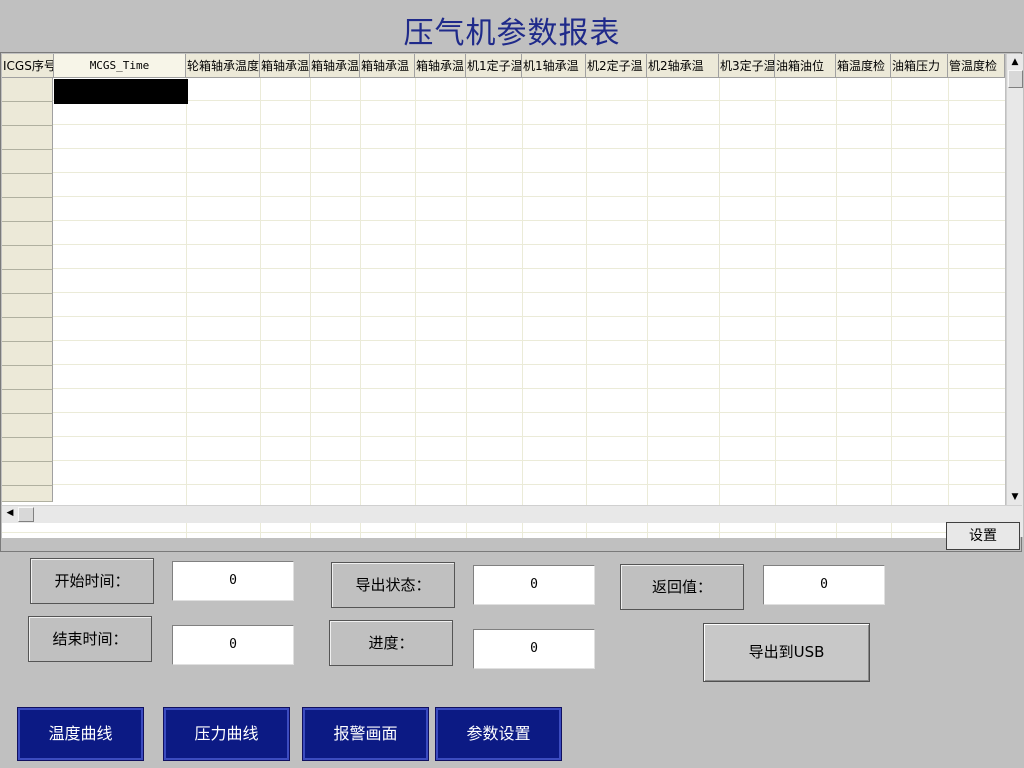  I want to click on page-title: 压气机参数报表, so click(512, 33).